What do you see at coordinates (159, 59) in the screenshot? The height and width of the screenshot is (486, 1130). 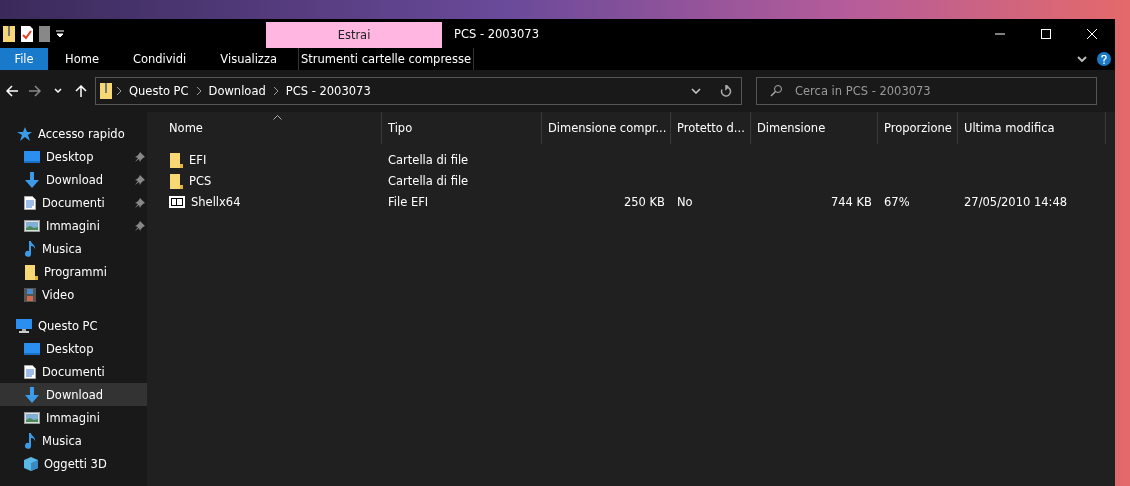 I see `ribbon-tab: Condividi` at bounding box center [159, 59].